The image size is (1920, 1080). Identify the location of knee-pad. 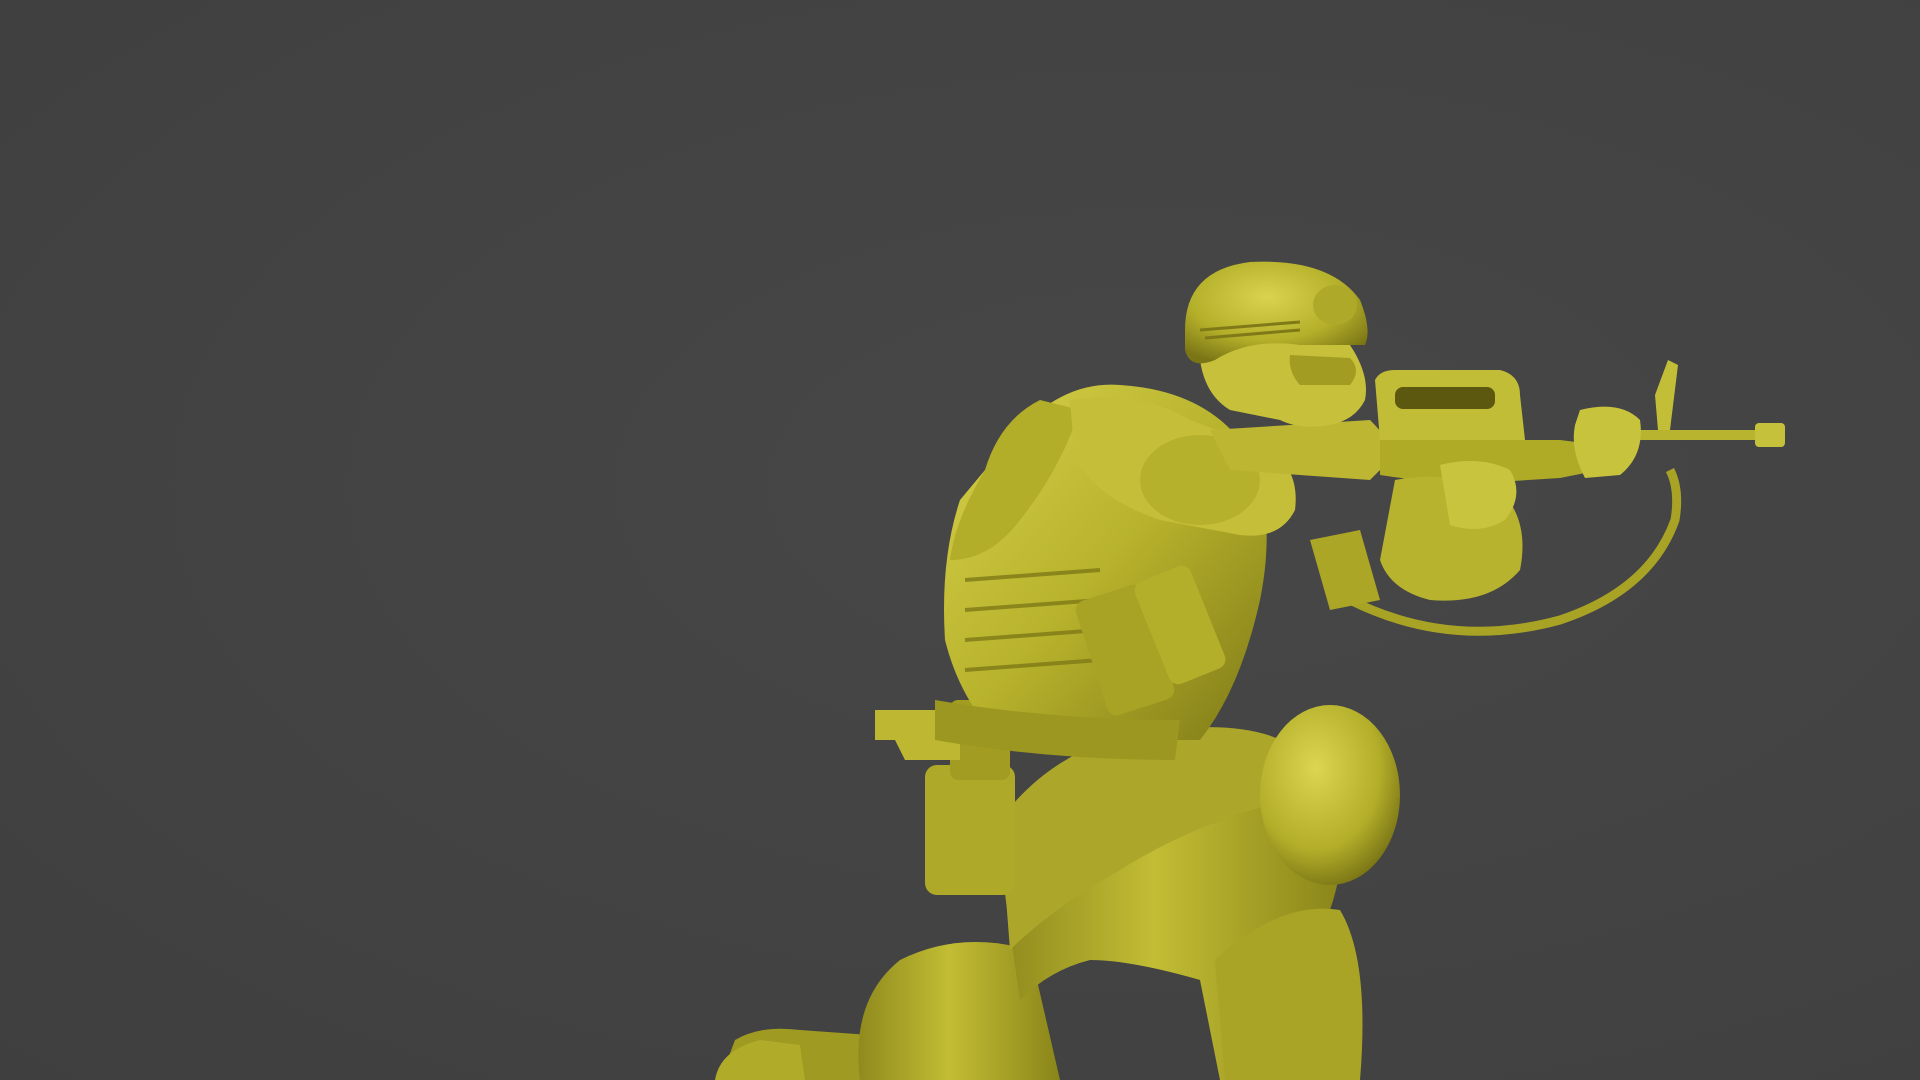
(1330, 795).